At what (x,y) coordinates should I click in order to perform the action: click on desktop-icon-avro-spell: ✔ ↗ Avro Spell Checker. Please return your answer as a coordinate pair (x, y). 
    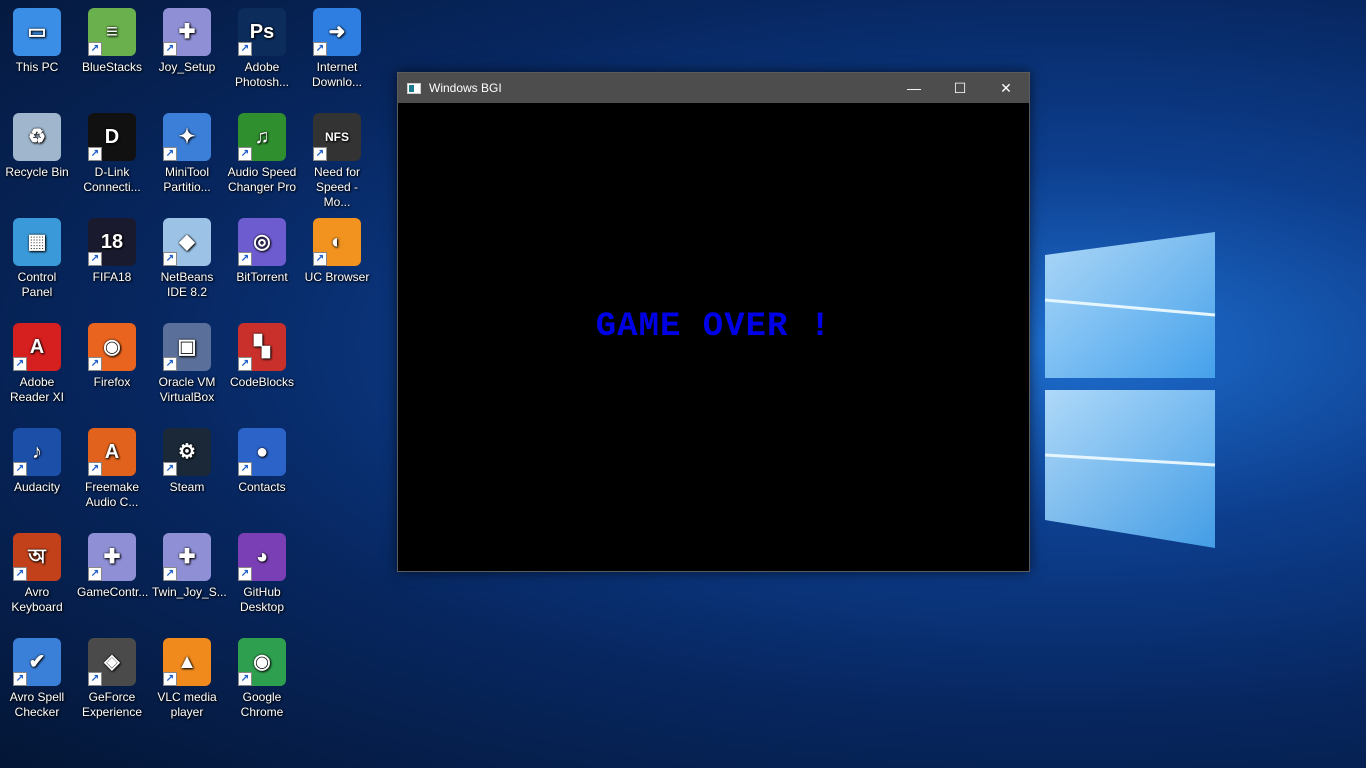
    Looking at the image, I should click on (37, 680).